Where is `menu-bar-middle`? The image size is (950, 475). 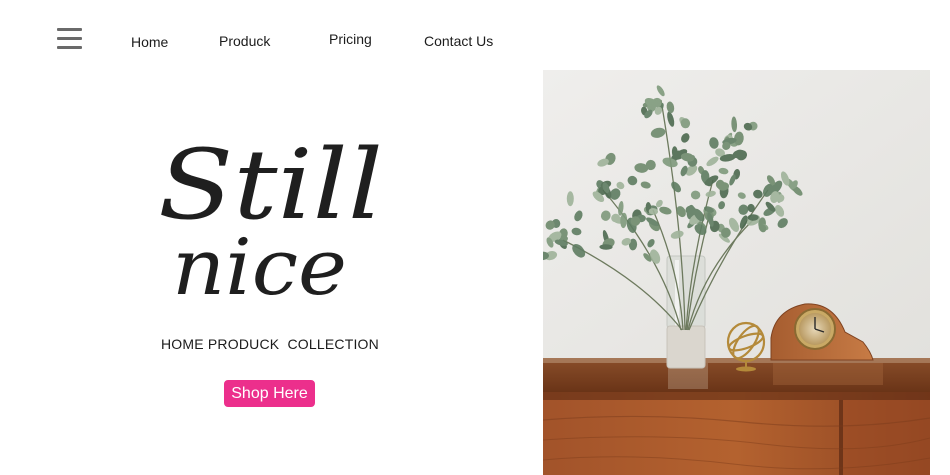
menu-bar-middle is located at coordinates (69, 38).